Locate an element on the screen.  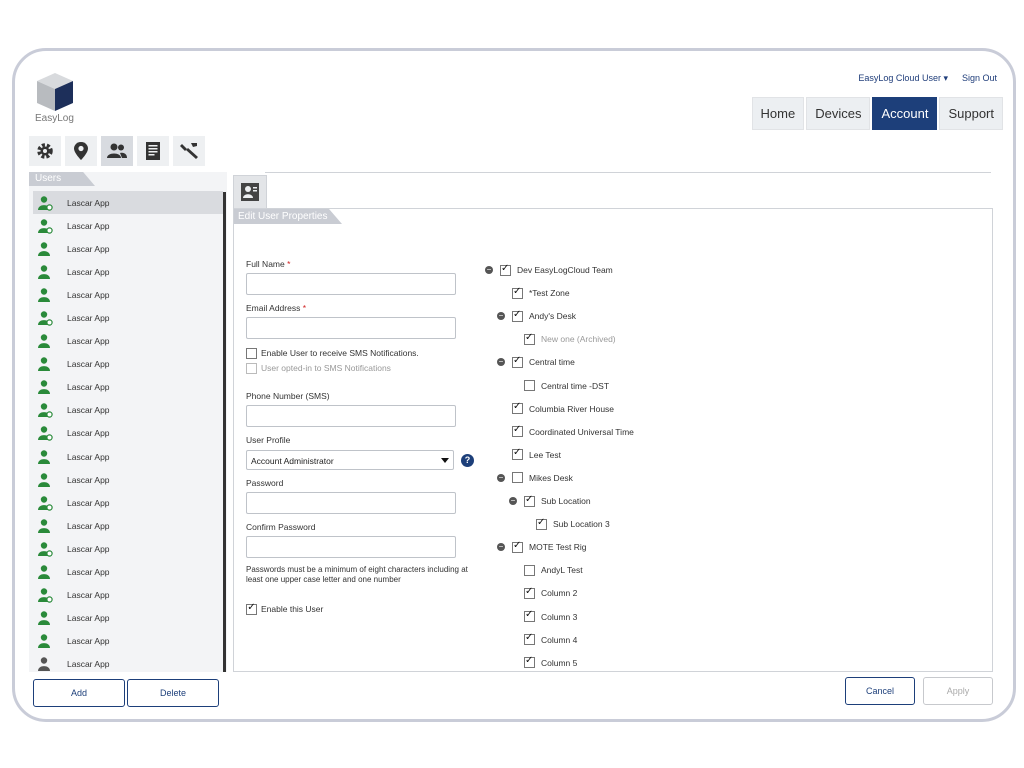
wrench-icon is located at coordinates (189, 151).